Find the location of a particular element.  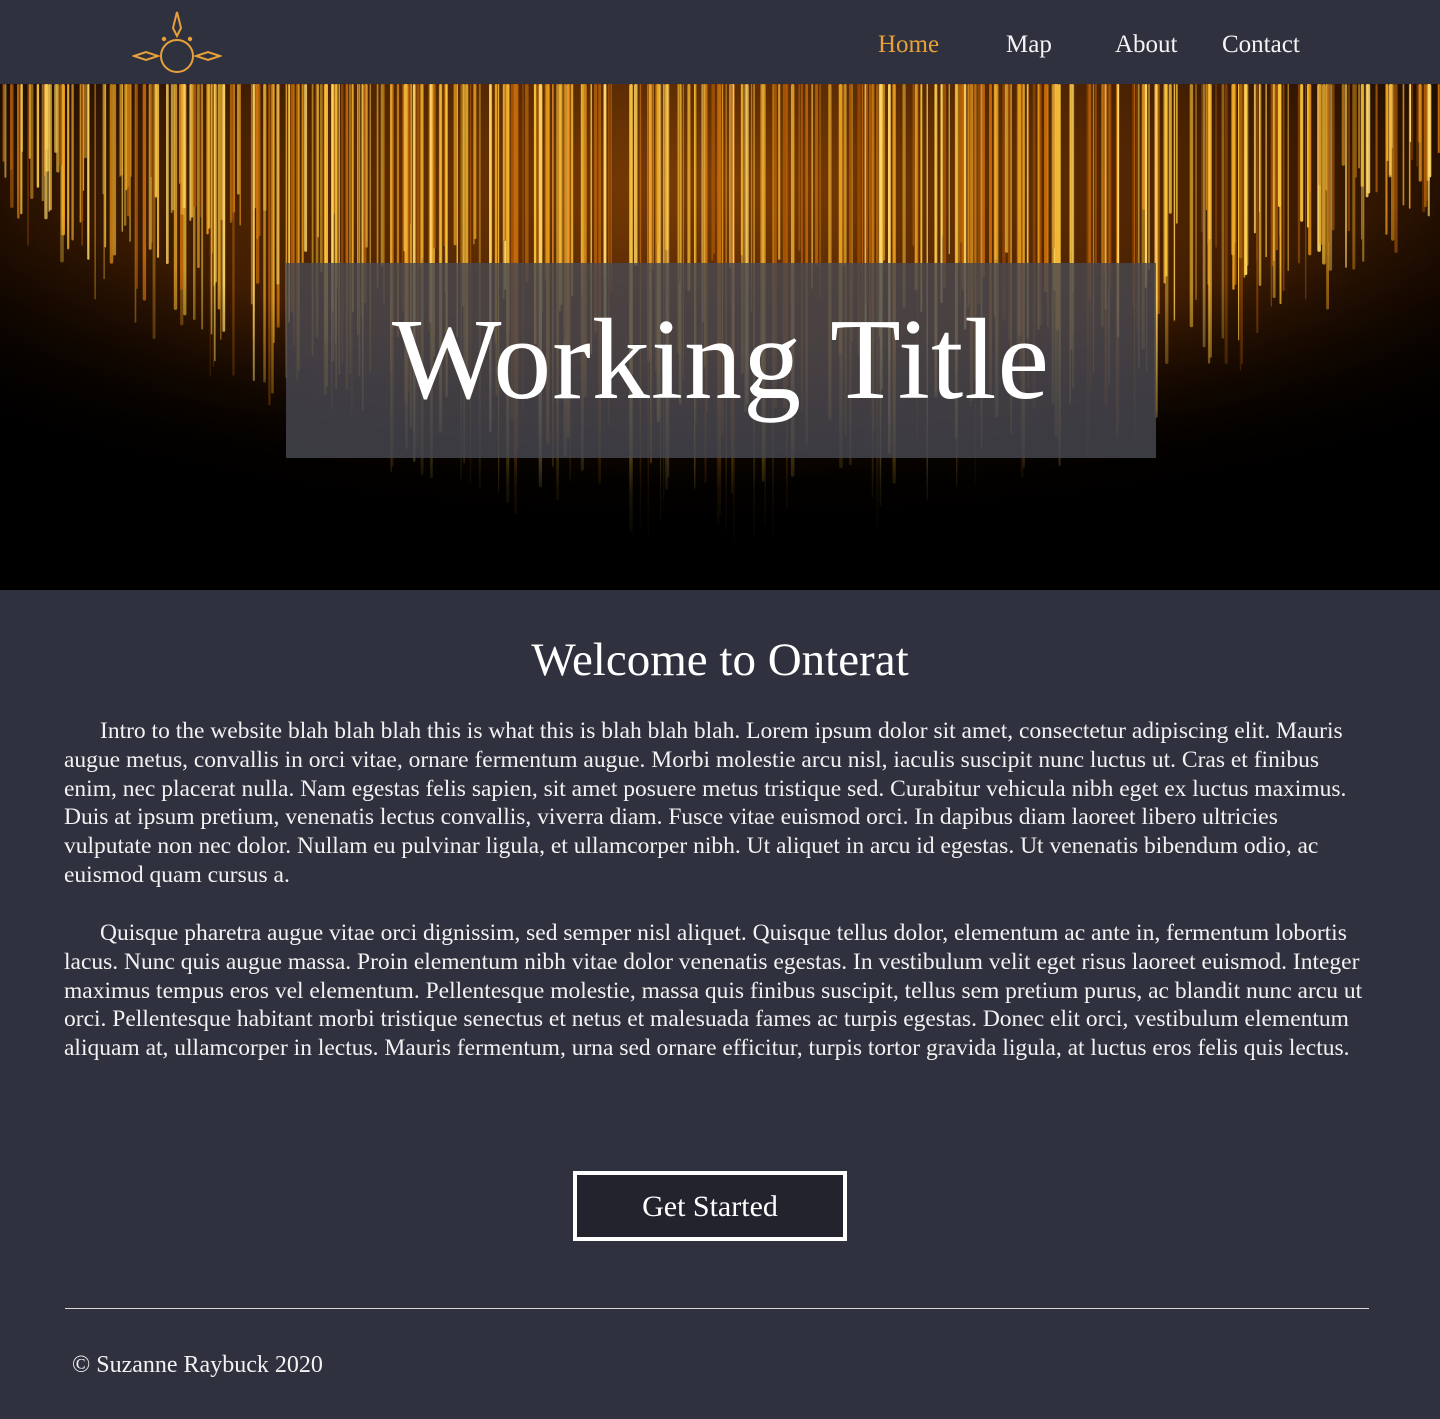

welcome-heading: Welcome to Onterat is located at coordinates (720, 660).